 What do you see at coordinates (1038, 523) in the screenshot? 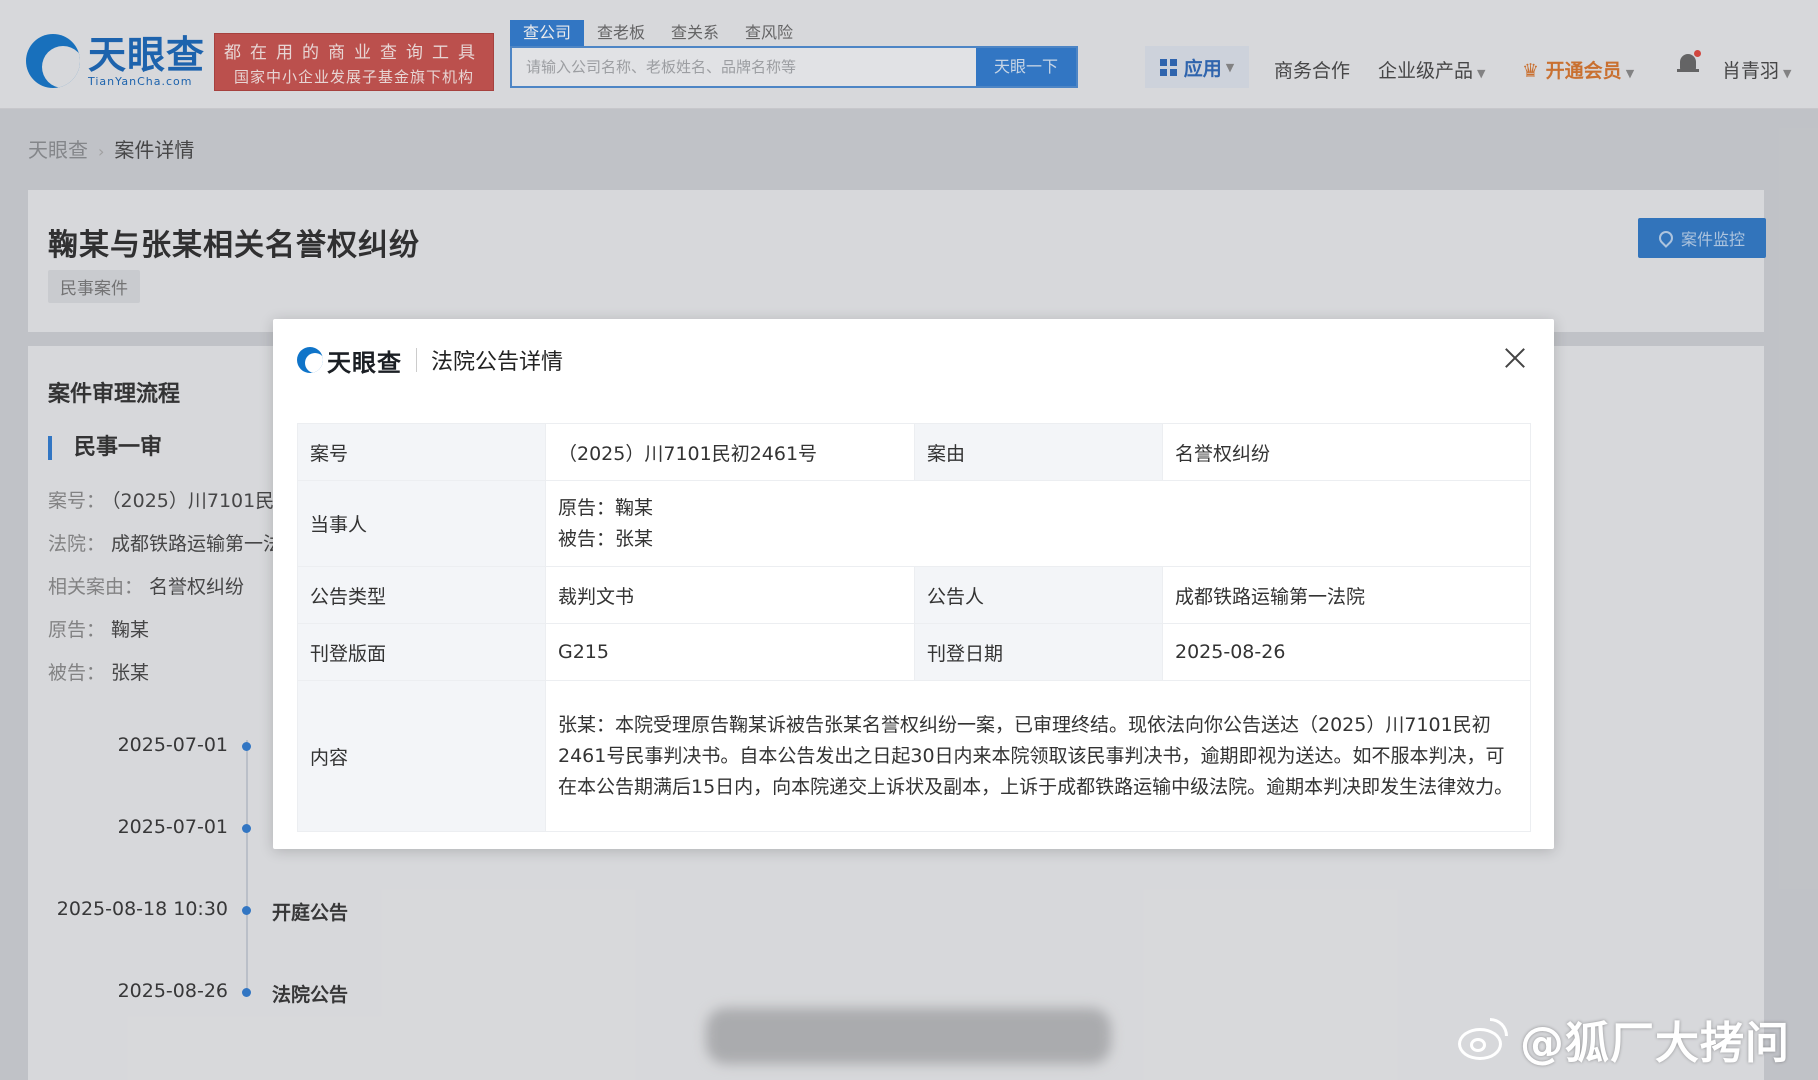
I see `parties-value: 原告：鞠某 被告：张某` at bounding box center [1038, 523].